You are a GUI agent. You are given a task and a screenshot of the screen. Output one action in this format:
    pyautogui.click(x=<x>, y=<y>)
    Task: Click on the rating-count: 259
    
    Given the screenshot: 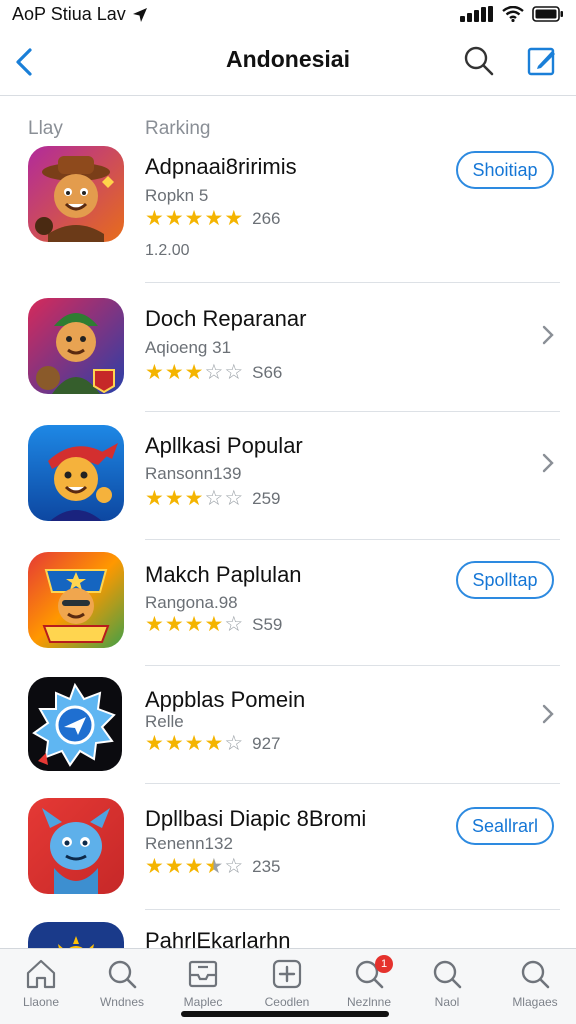 What is the action you would take?
    pyautogui.click(x=266, y=498)
    